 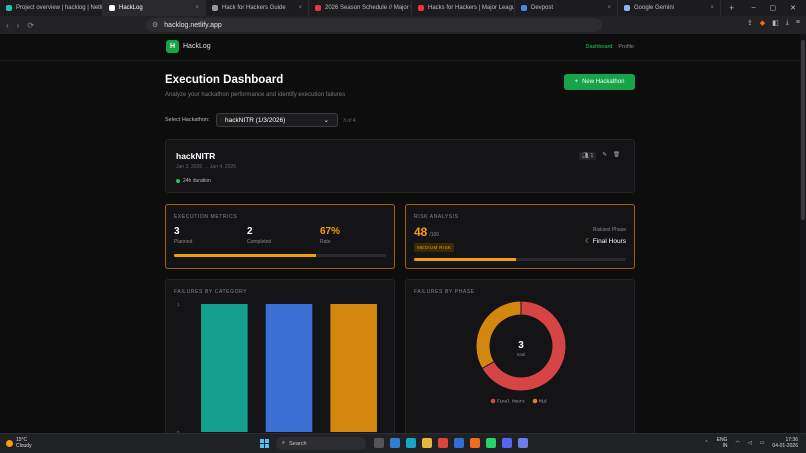 What do you see at coordinates (245, 255) in the screenshot?
I see `execution-progress-fill` at bounding box center [245, 255].